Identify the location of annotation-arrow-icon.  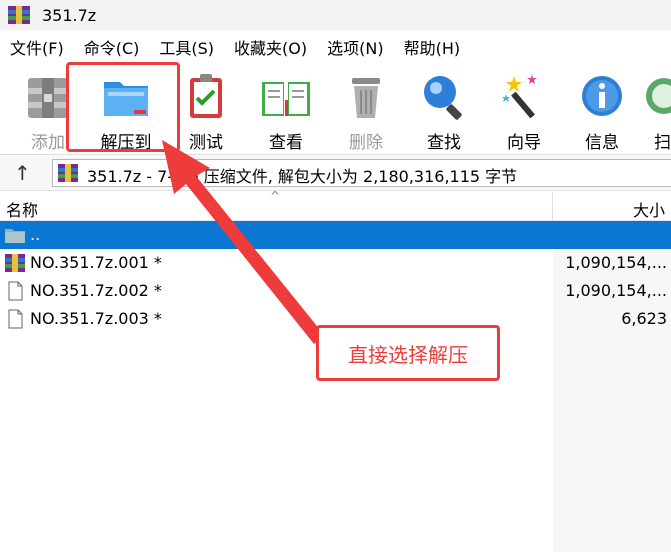
(243, 242).